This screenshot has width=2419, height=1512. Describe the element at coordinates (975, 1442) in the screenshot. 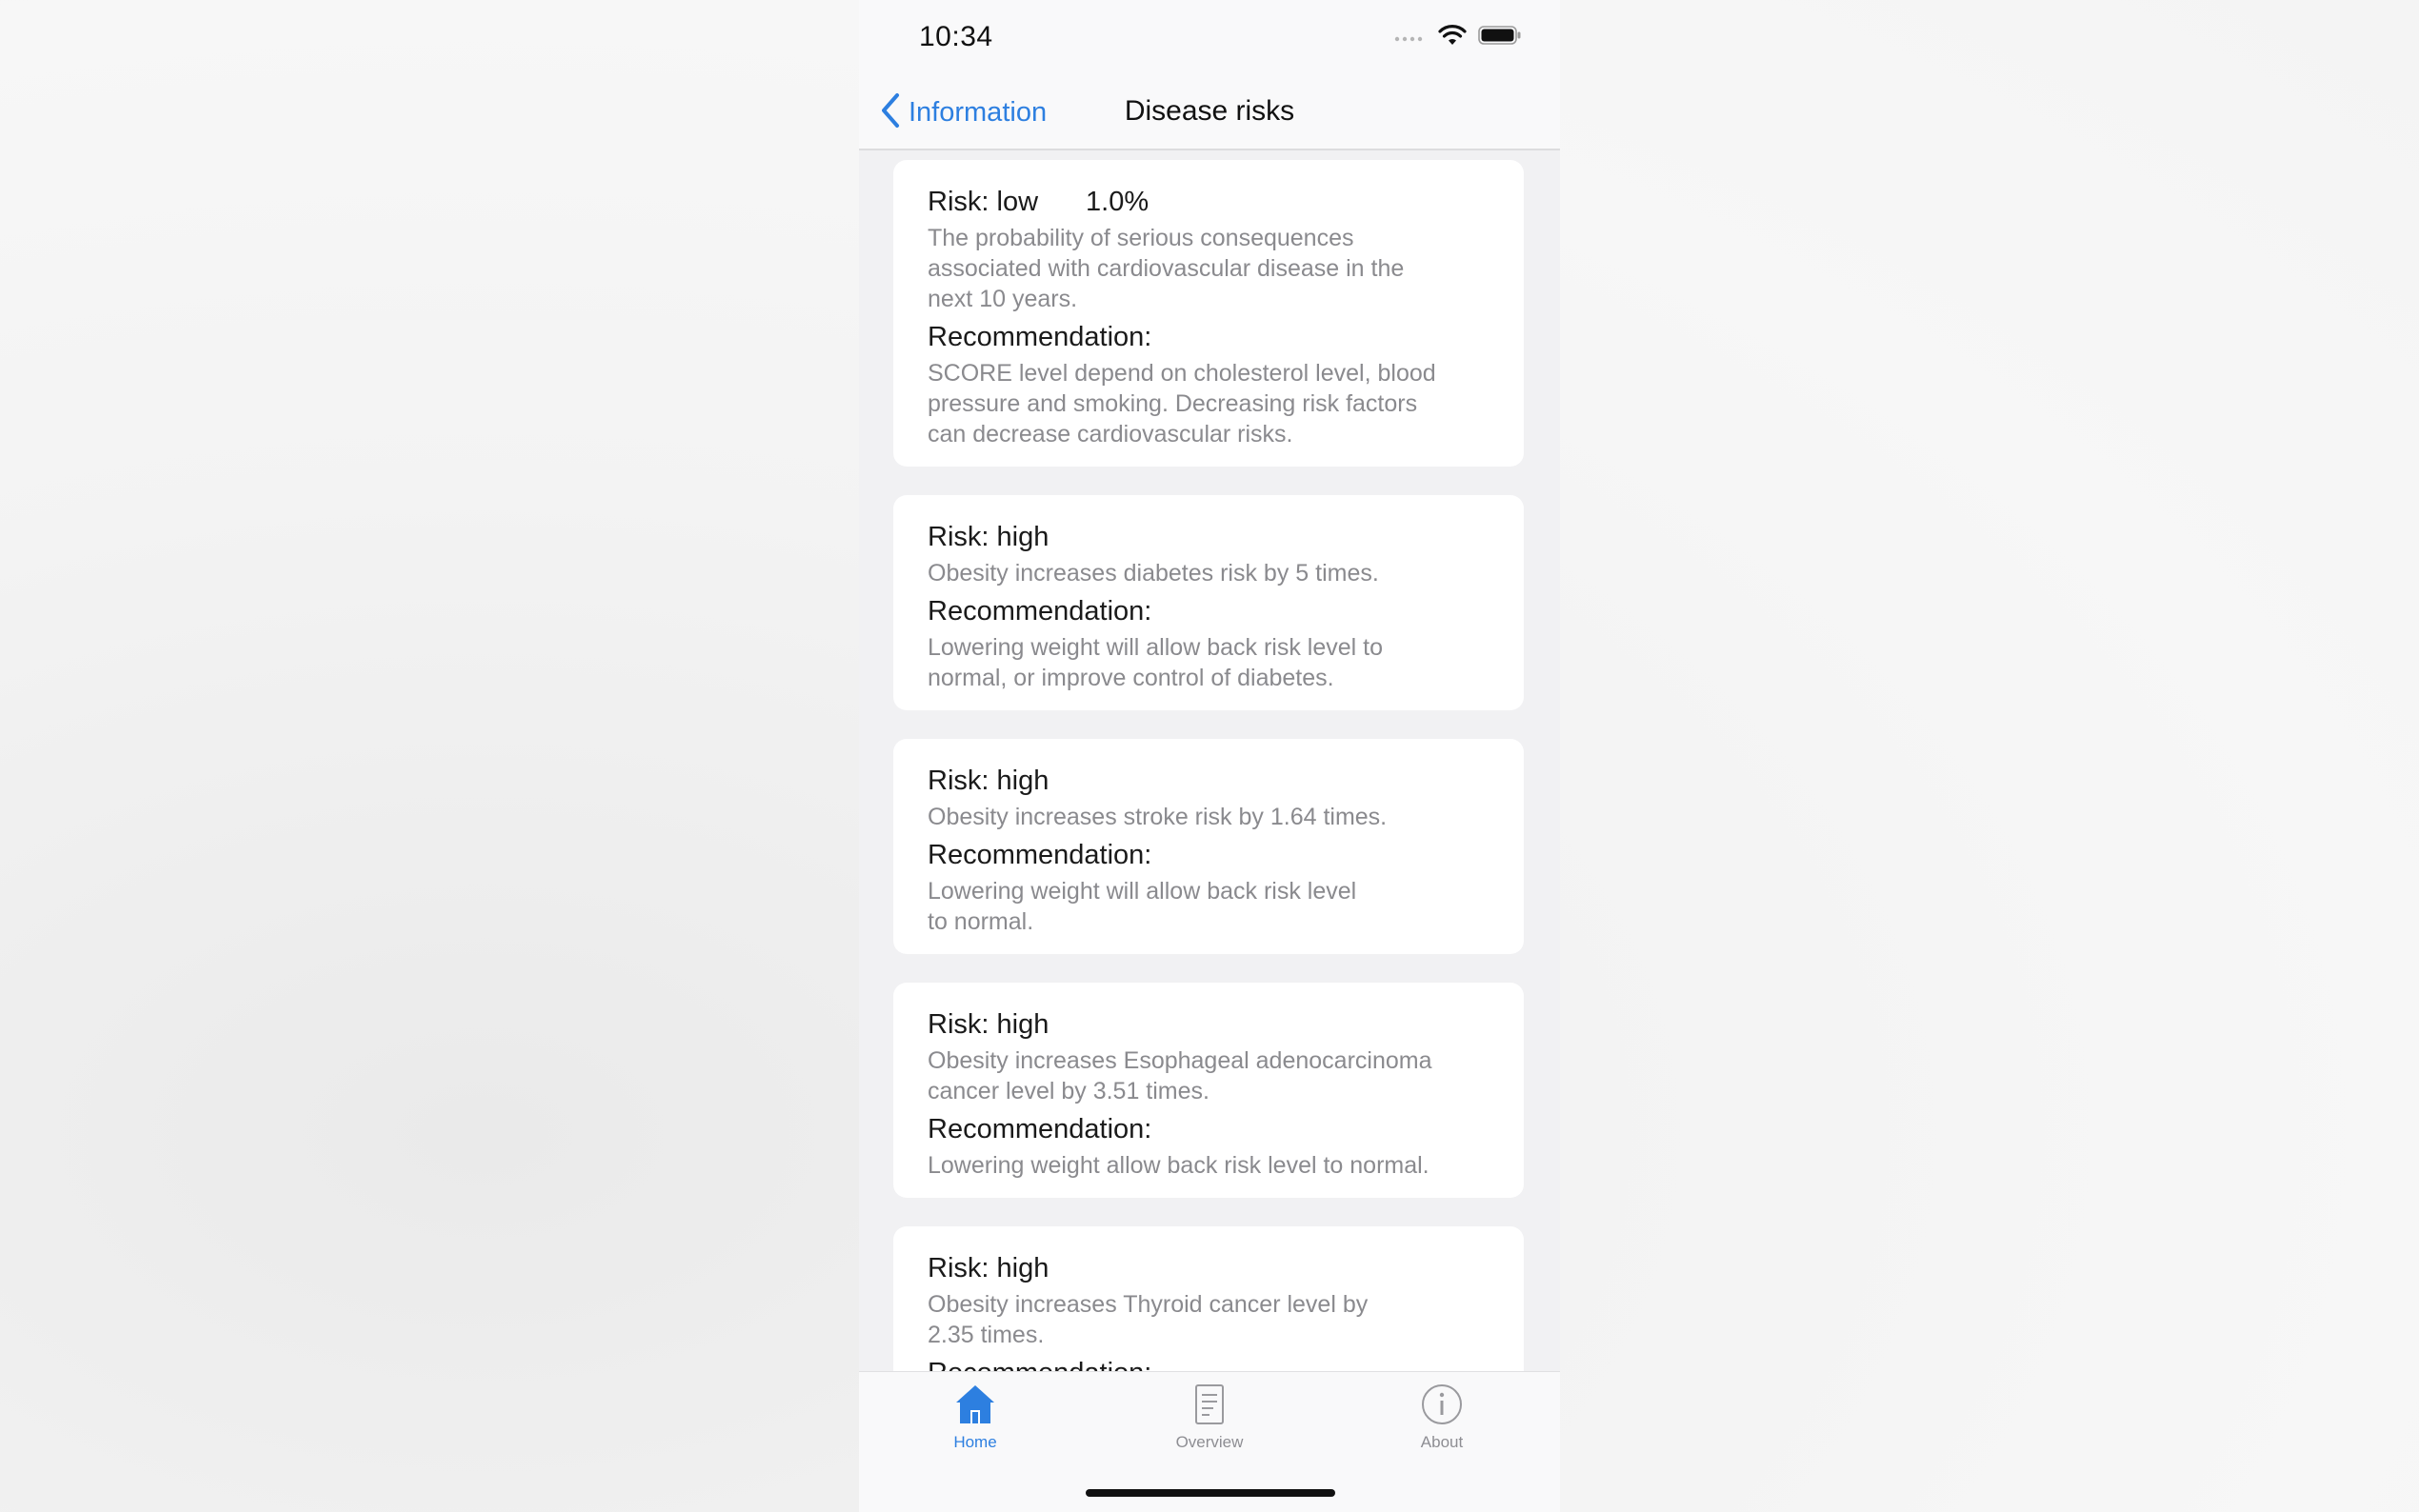

I see `tab-home-label: Home` at that location.